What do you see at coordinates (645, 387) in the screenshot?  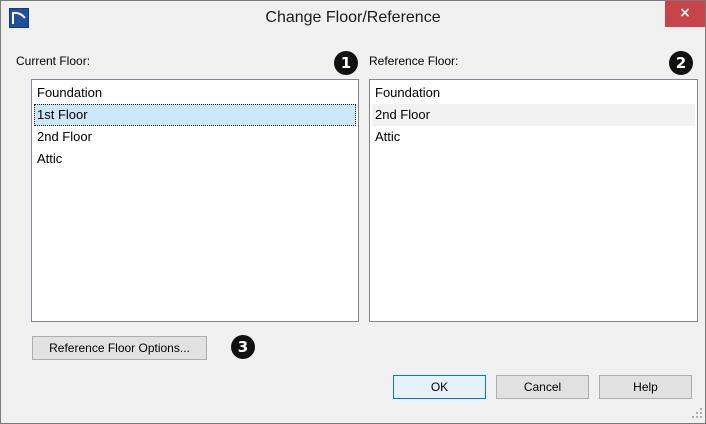 I see `help-button: Help` at bounding box center [645, 387].